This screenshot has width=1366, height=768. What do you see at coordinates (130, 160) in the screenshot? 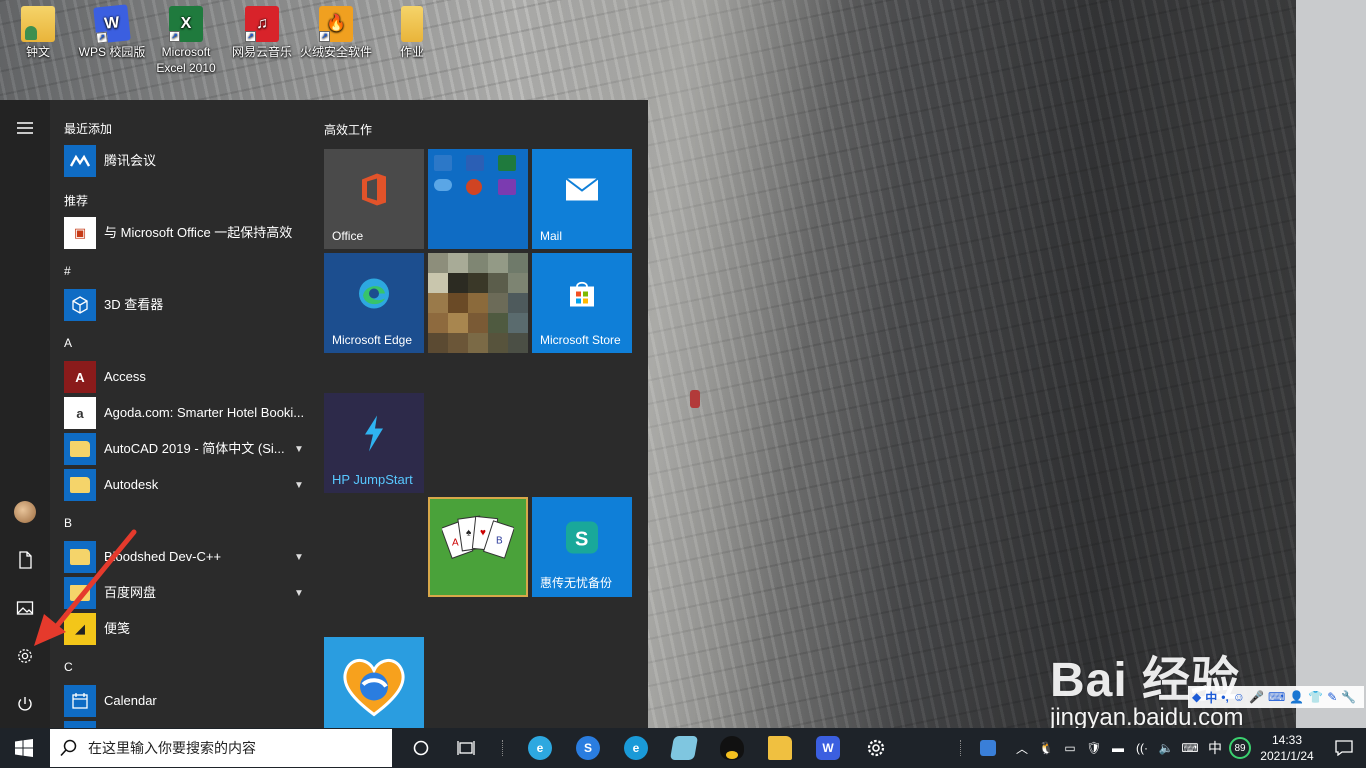
I see `app-label: 腾讯会议` at bounding box center [130, 160].